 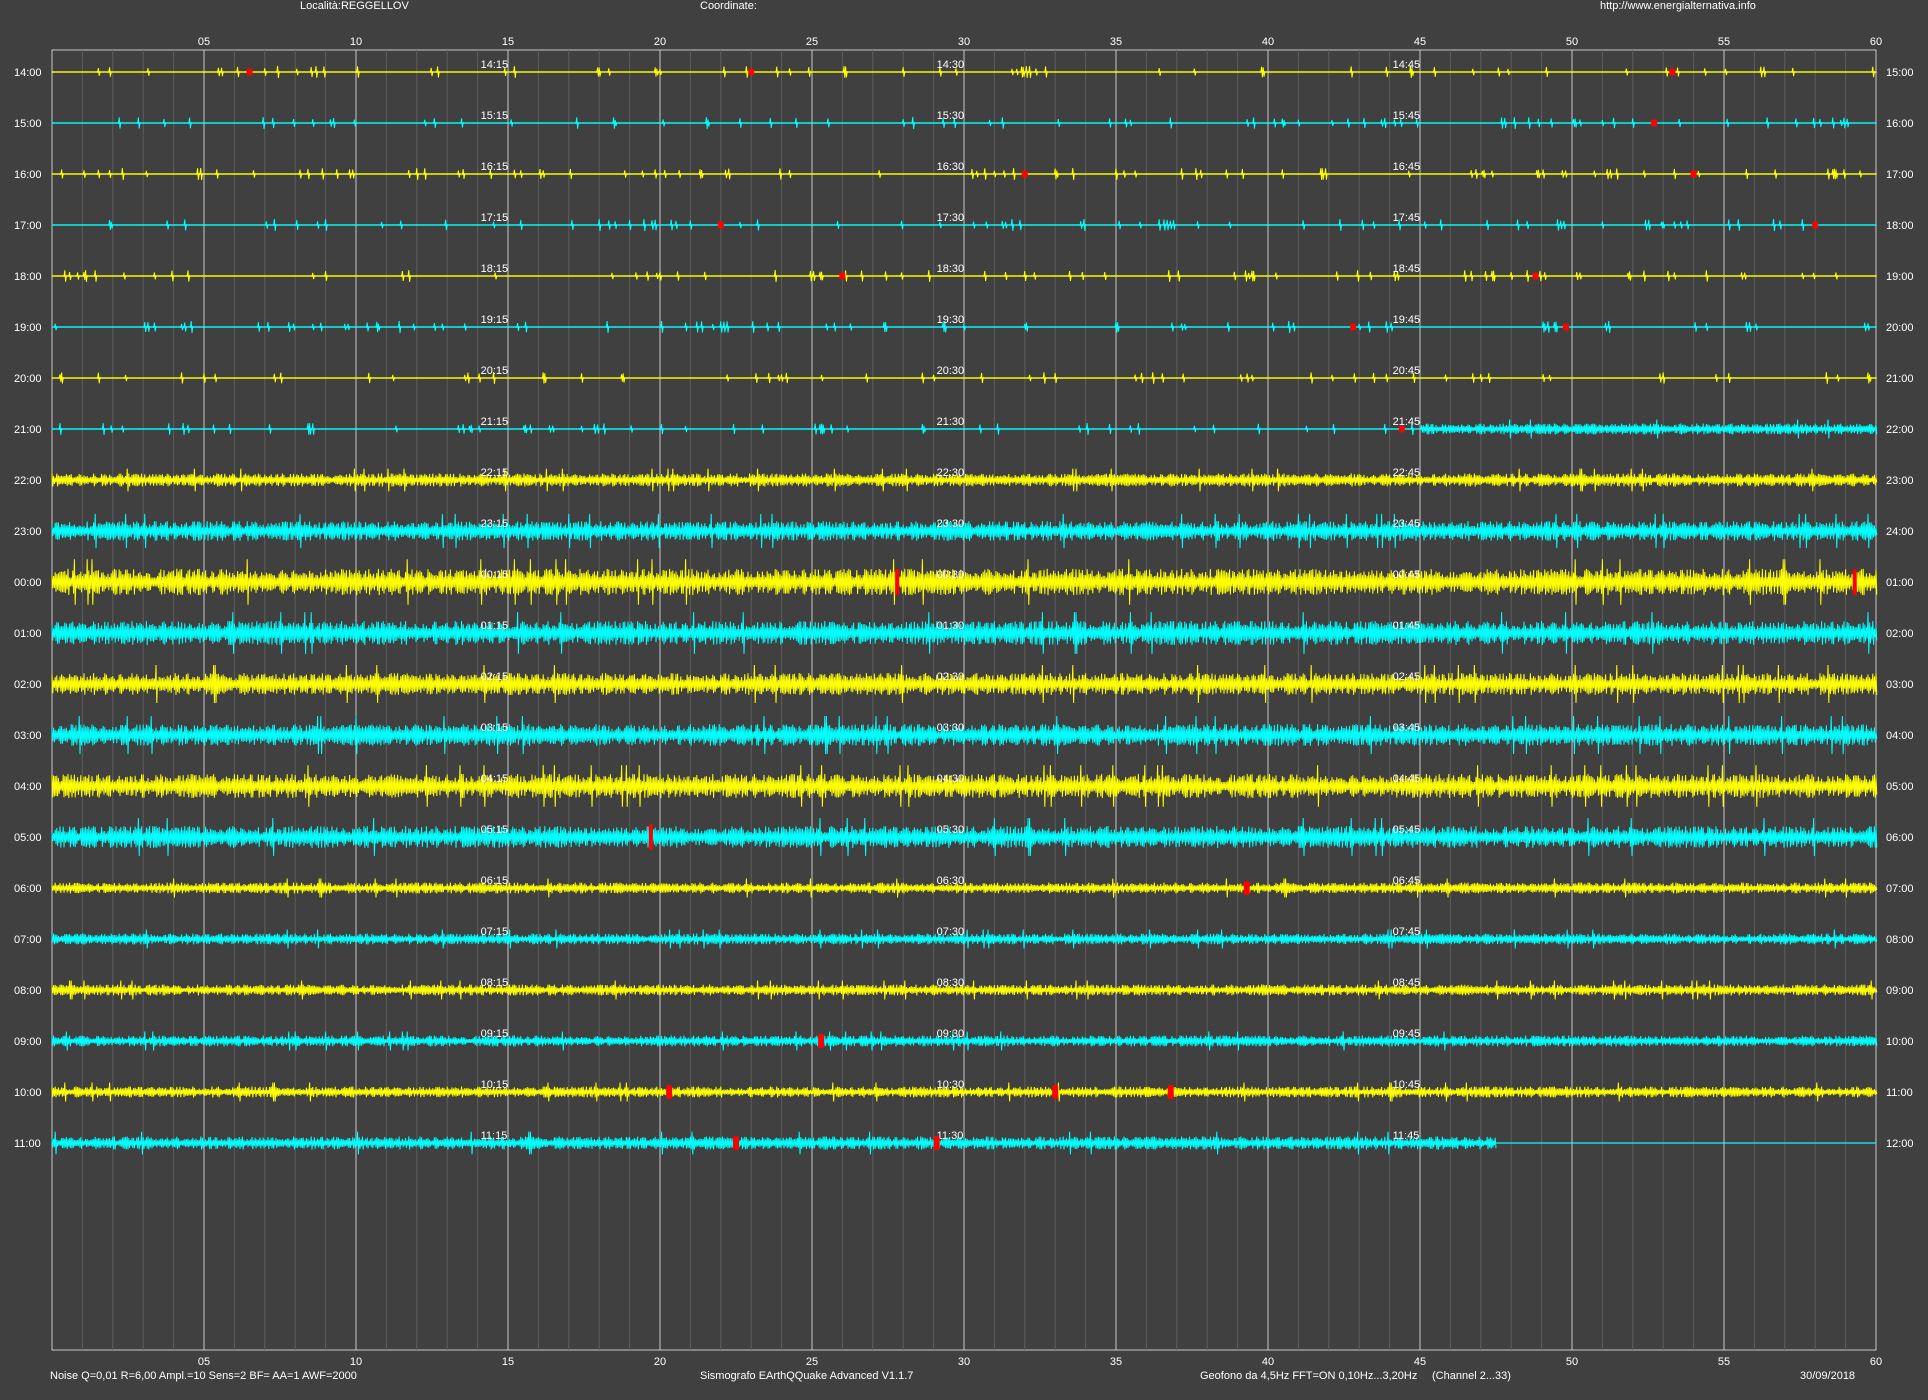 I want to click on row-end-label: 08:00, so click(x=1900, y=940).